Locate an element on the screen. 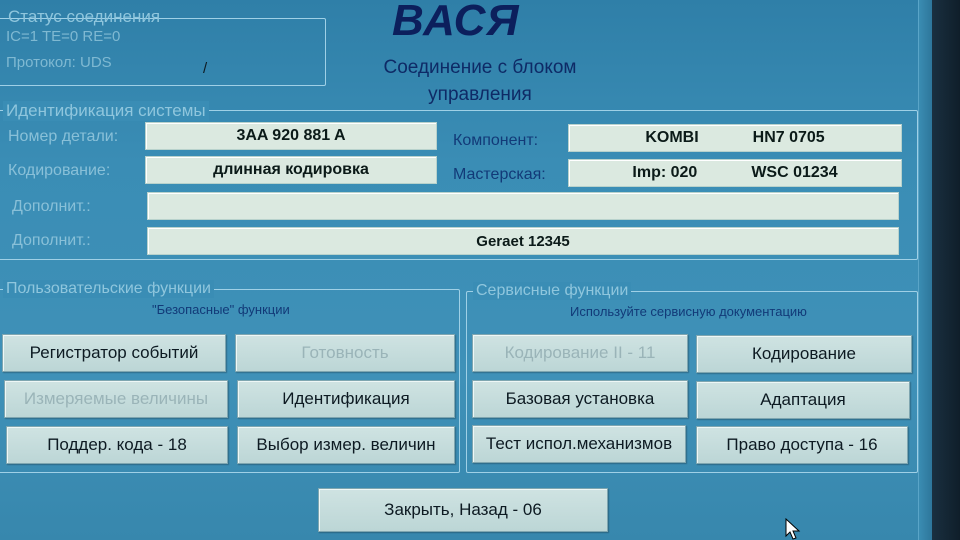 This screenshot has width=960, height=540. workshop-label: Мастерская: is located at coordinates (499, 174).